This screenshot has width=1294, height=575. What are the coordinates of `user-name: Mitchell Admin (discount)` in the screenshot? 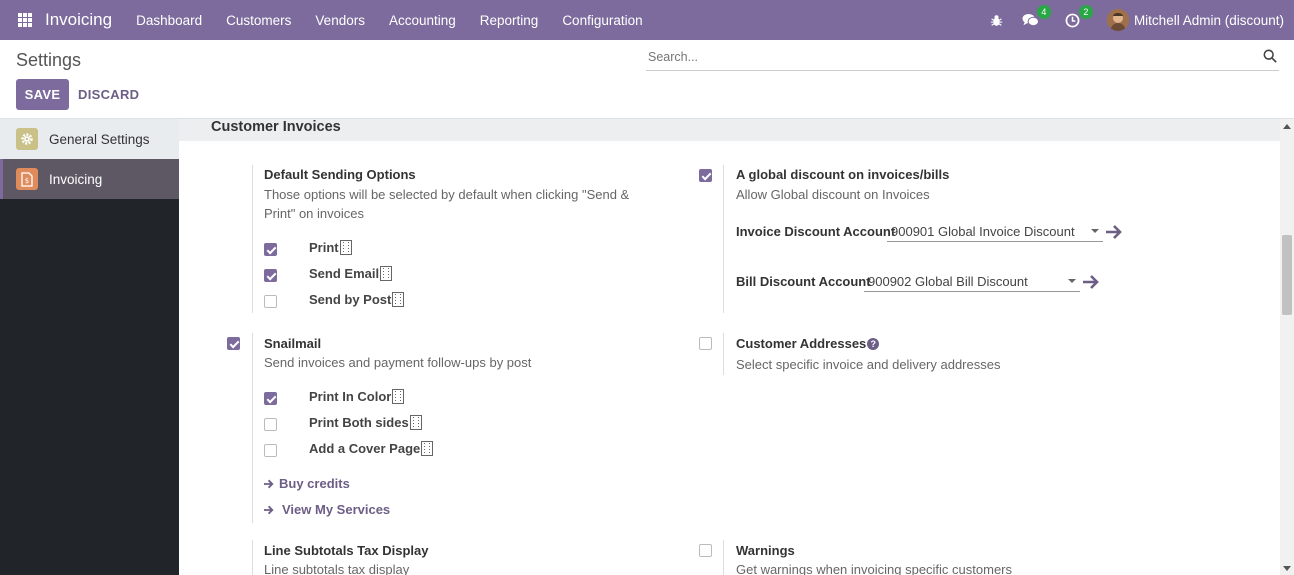 It's located at (1209, 20).